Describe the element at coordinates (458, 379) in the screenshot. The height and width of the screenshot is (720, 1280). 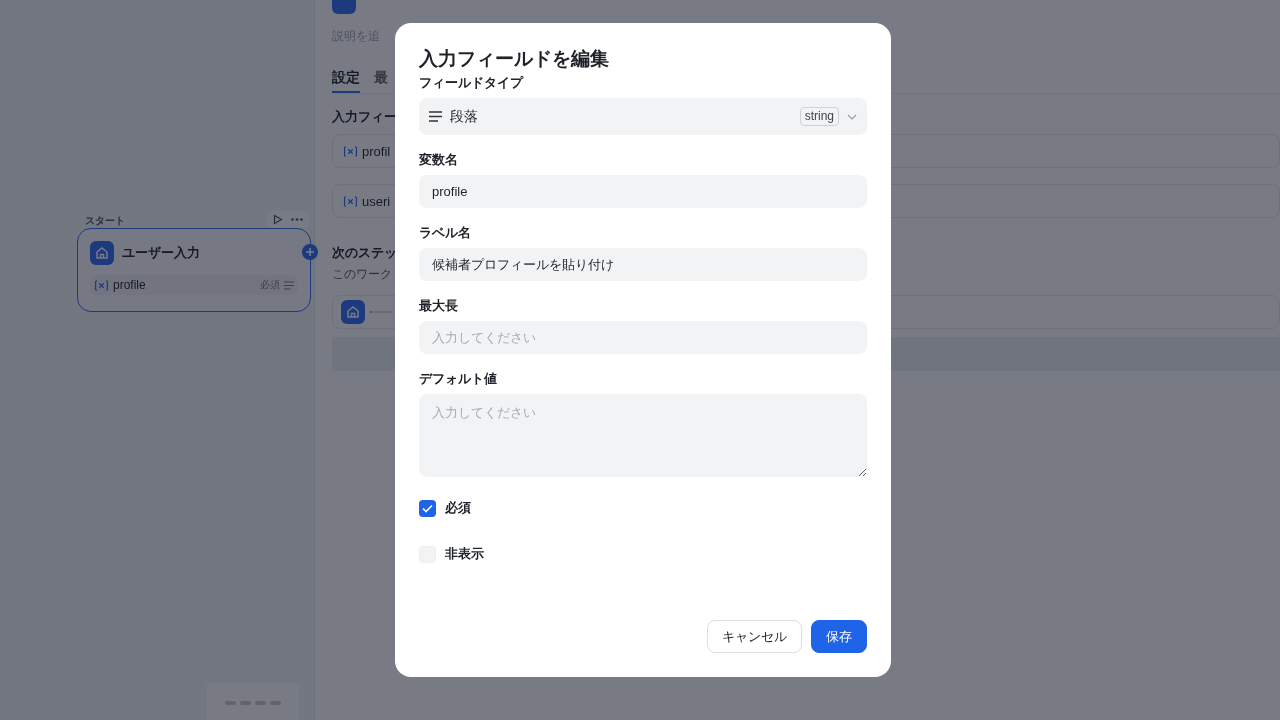
I see `field-label: デフォルト値` at that location.